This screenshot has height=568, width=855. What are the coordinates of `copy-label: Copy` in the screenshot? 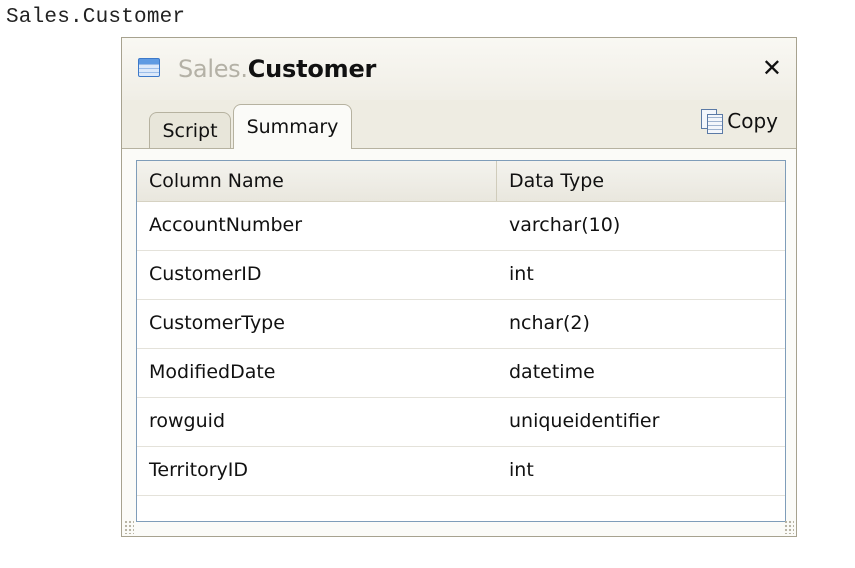 It's located at (752, 121).